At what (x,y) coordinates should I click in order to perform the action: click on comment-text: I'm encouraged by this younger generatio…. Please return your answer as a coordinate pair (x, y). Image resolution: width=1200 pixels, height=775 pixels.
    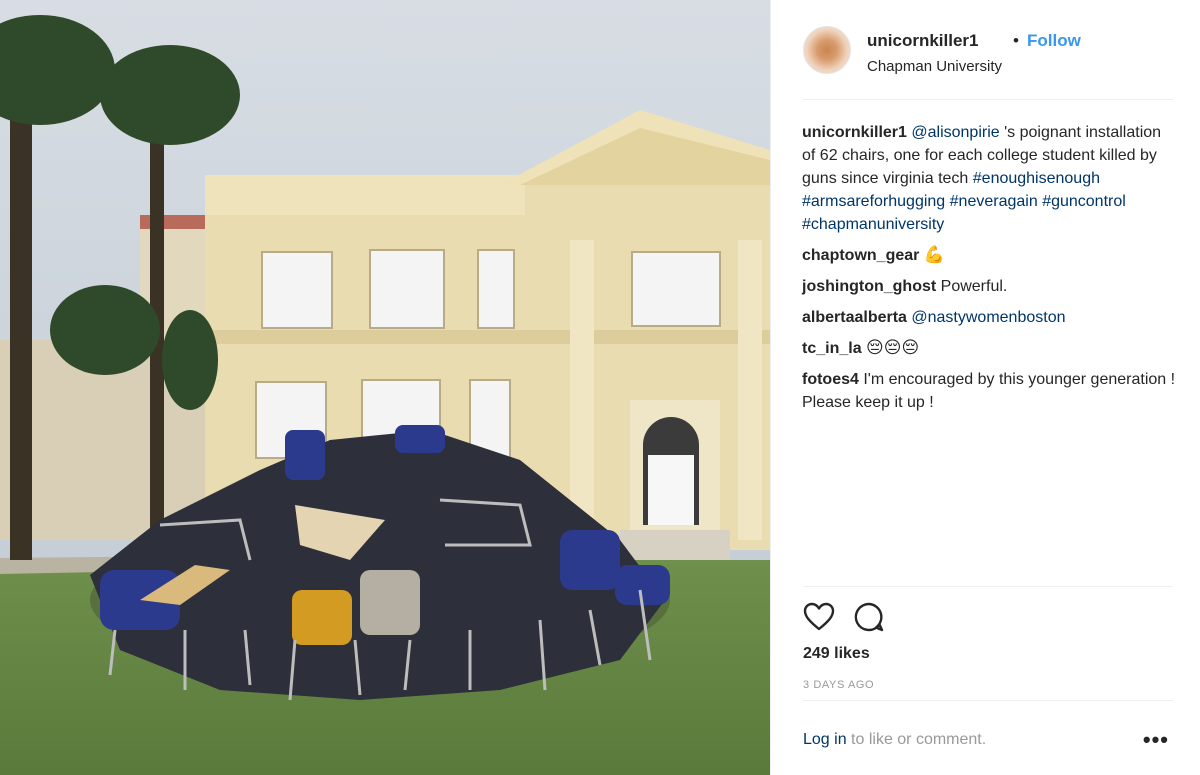
    Looking at the image, I should click on (1019, 379).